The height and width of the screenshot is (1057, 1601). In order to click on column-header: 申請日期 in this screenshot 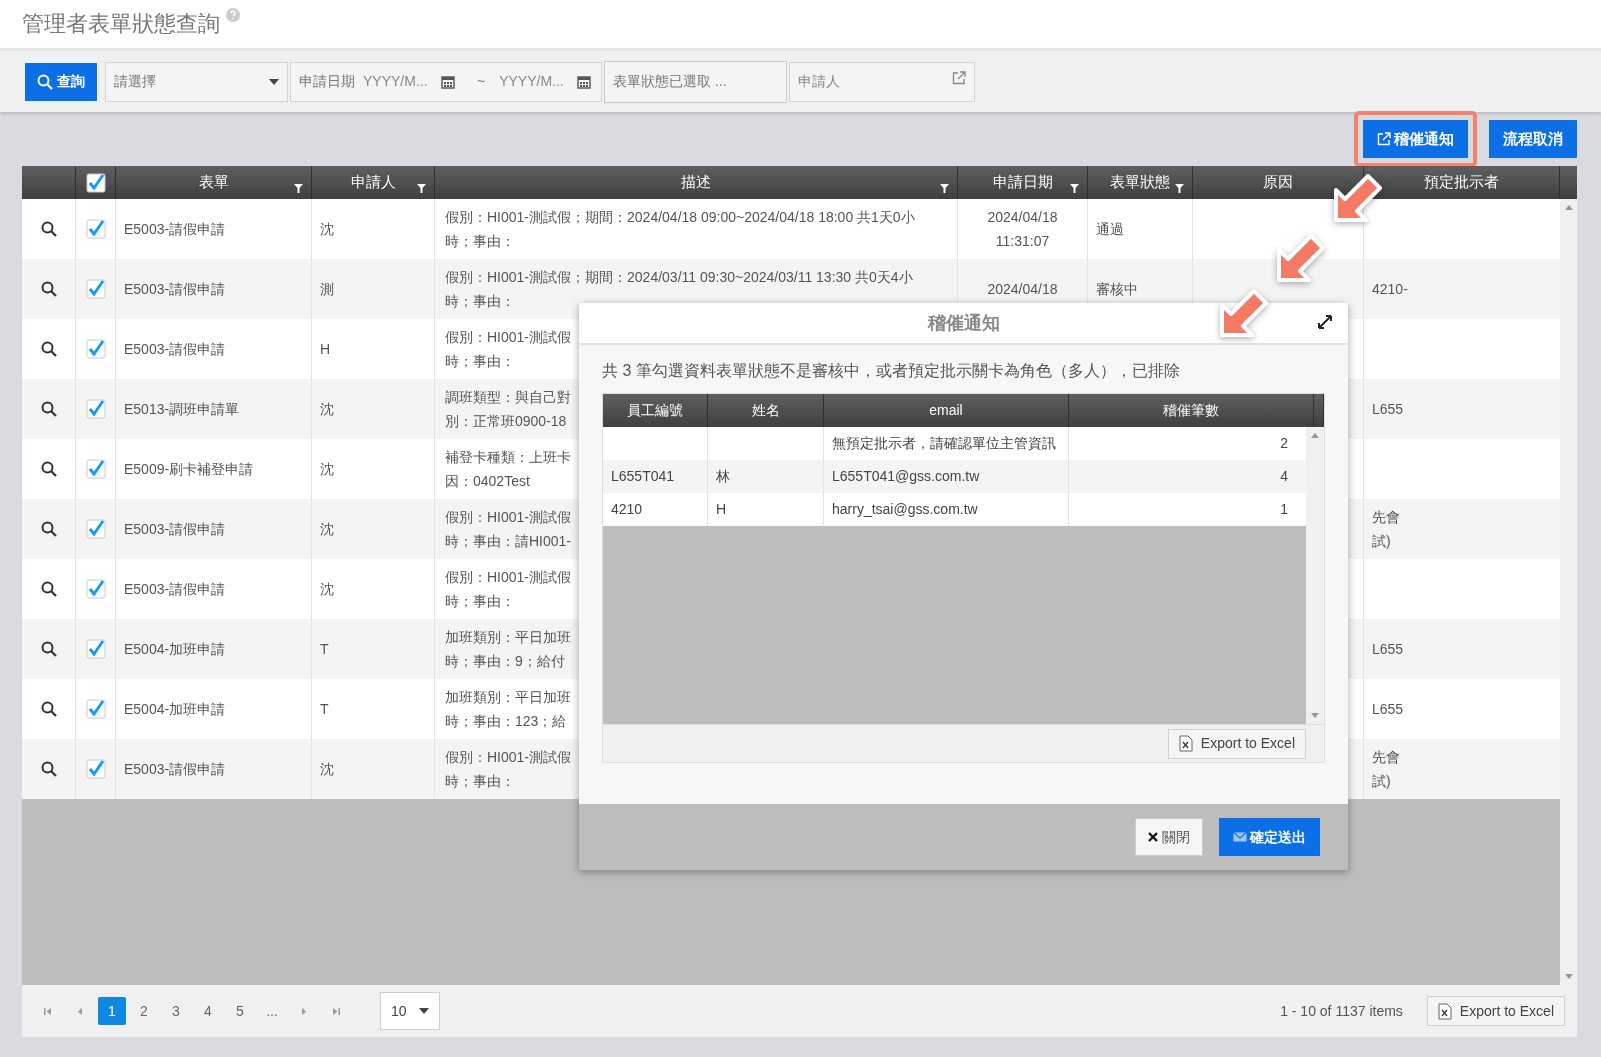, I will do `click(1022, 182)`.